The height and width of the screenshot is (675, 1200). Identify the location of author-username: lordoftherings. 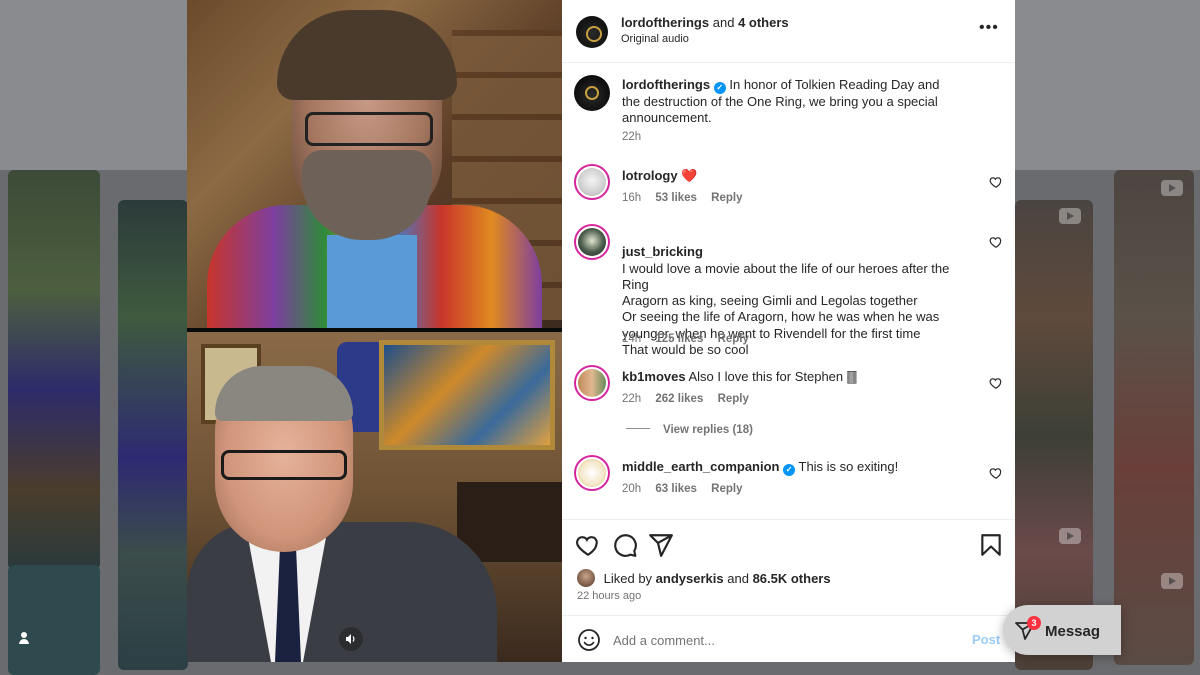
(665, 22).